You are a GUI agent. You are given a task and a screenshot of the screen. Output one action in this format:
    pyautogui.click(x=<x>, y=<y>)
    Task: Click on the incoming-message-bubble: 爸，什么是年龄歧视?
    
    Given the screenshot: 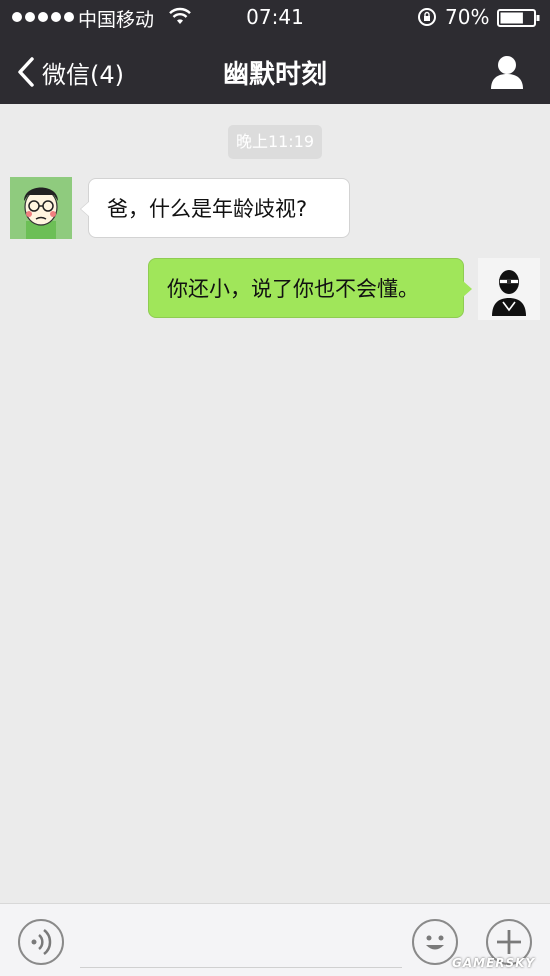 What is the action you would take?
    pyautogui.click(x=215, y=208)
    